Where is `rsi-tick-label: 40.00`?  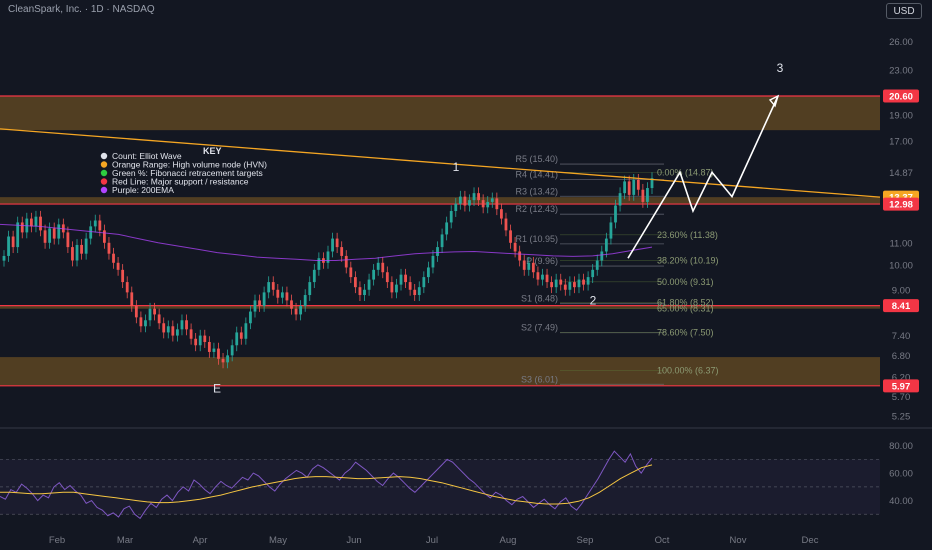 rsi-tick-label: 40.00 is located at coordinates (901, 501).